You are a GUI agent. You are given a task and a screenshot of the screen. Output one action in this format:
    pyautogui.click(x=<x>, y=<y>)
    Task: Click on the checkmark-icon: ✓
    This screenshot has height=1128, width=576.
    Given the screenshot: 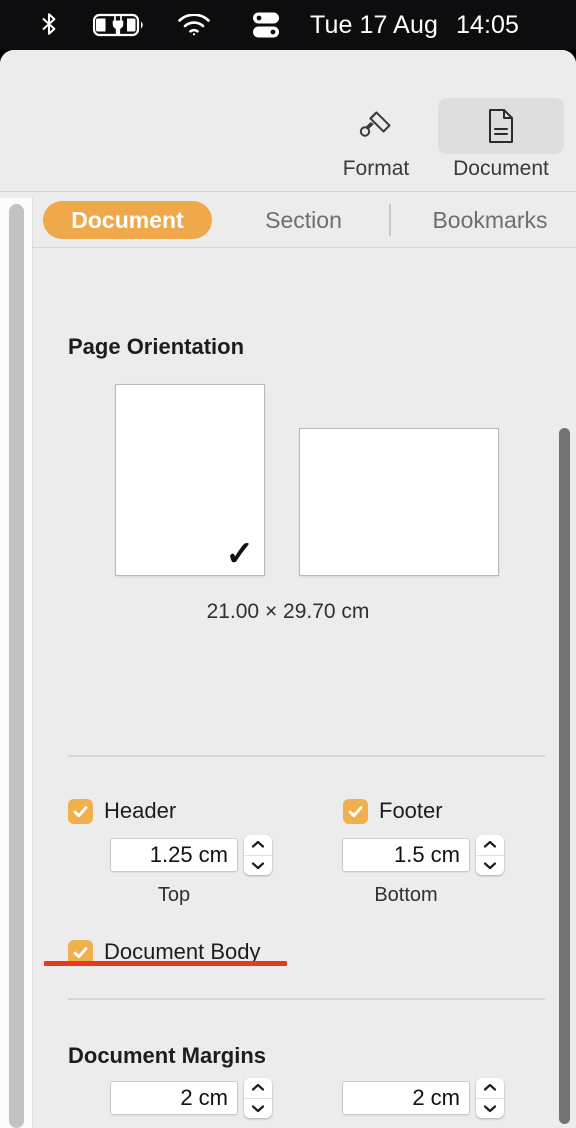 What is the action you would take?
    pyautogui.click(x=240, y=554)
    